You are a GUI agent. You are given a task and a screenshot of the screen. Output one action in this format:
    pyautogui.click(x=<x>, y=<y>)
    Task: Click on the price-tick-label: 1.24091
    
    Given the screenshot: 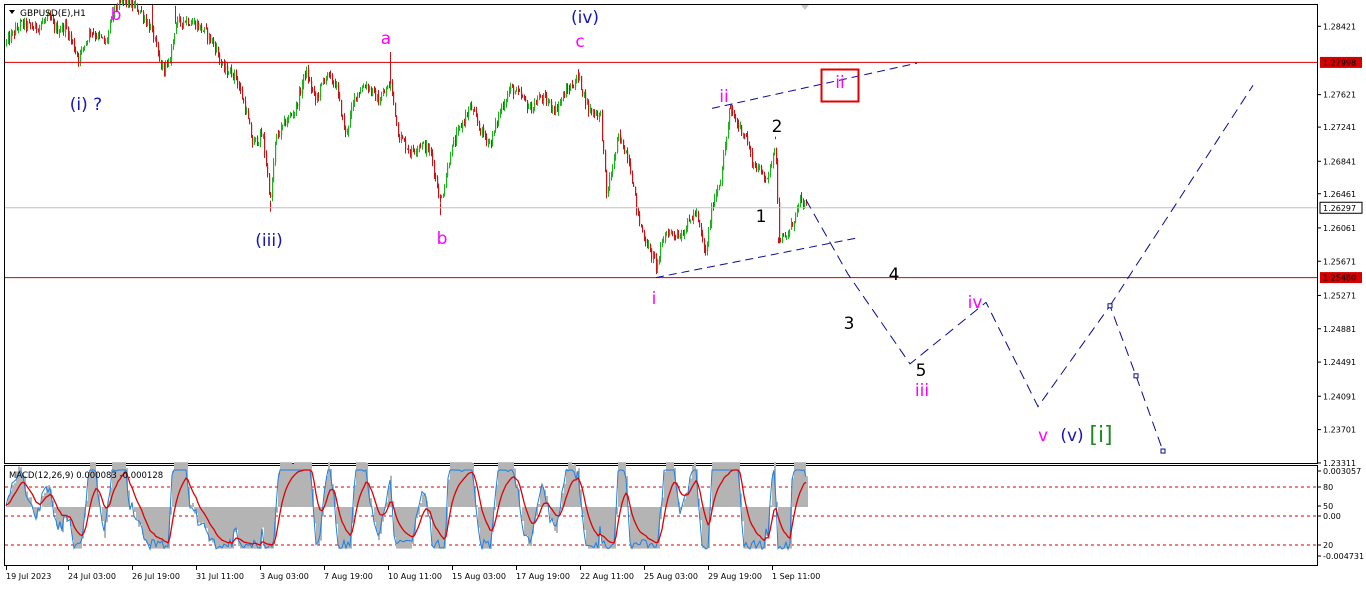 What is the action you would take?
    pyautogui.click(x=1339, y=396)
    